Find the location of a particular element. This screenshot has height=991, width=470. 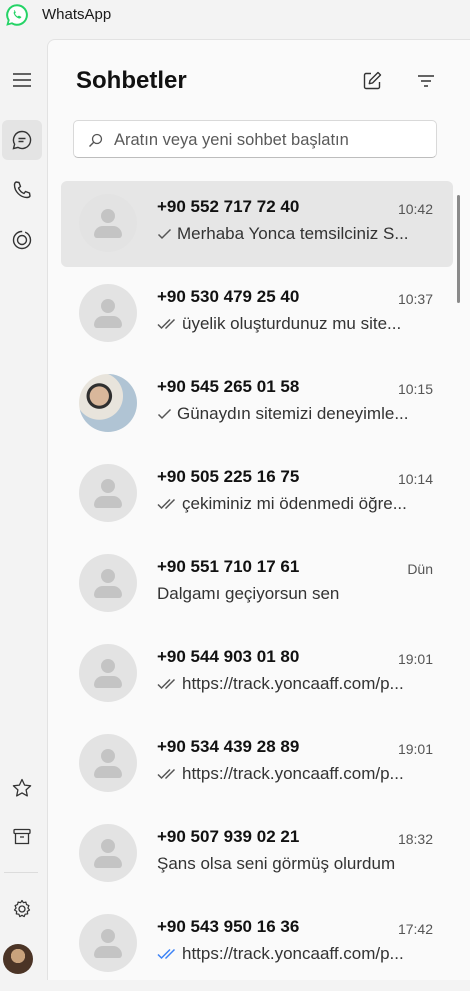

page-title: Sohbetler is located at coordinates (131, 80).